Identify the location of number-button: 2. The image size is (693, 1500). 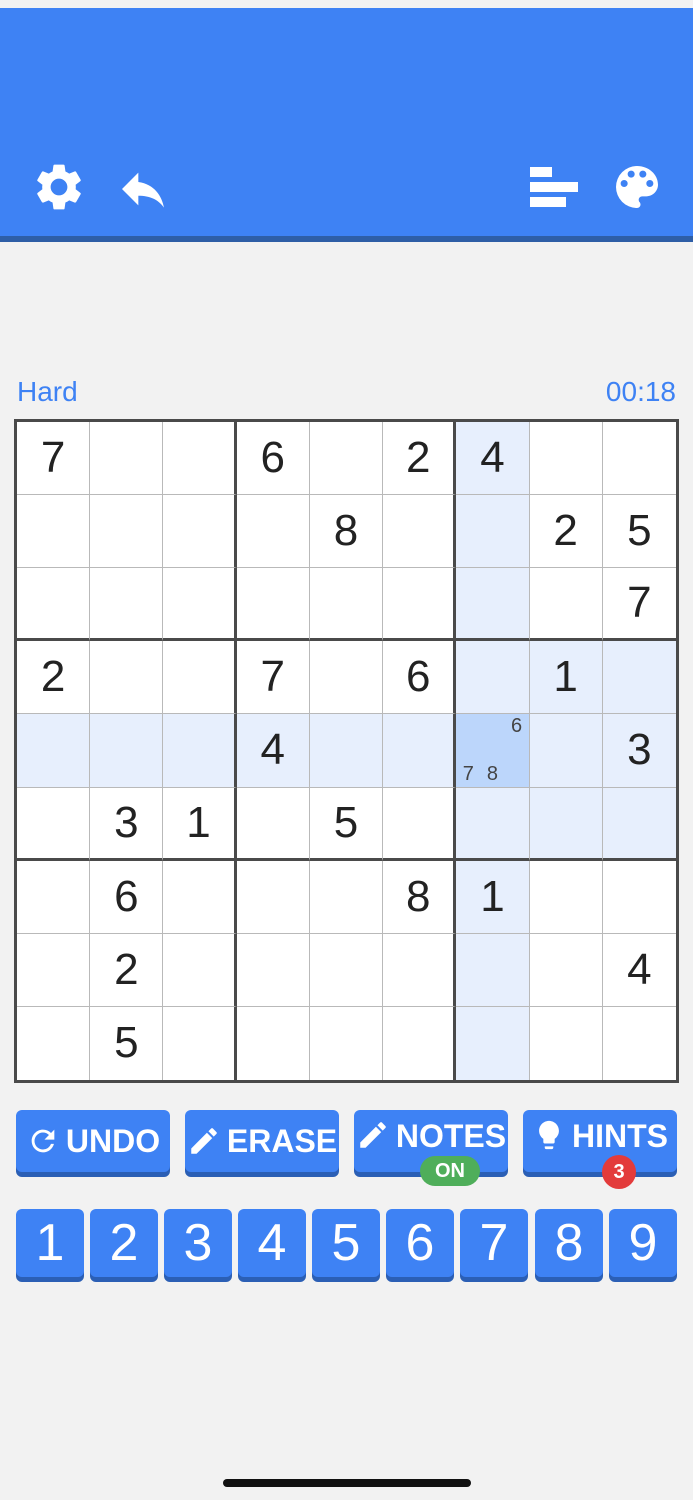
(124, 1243).